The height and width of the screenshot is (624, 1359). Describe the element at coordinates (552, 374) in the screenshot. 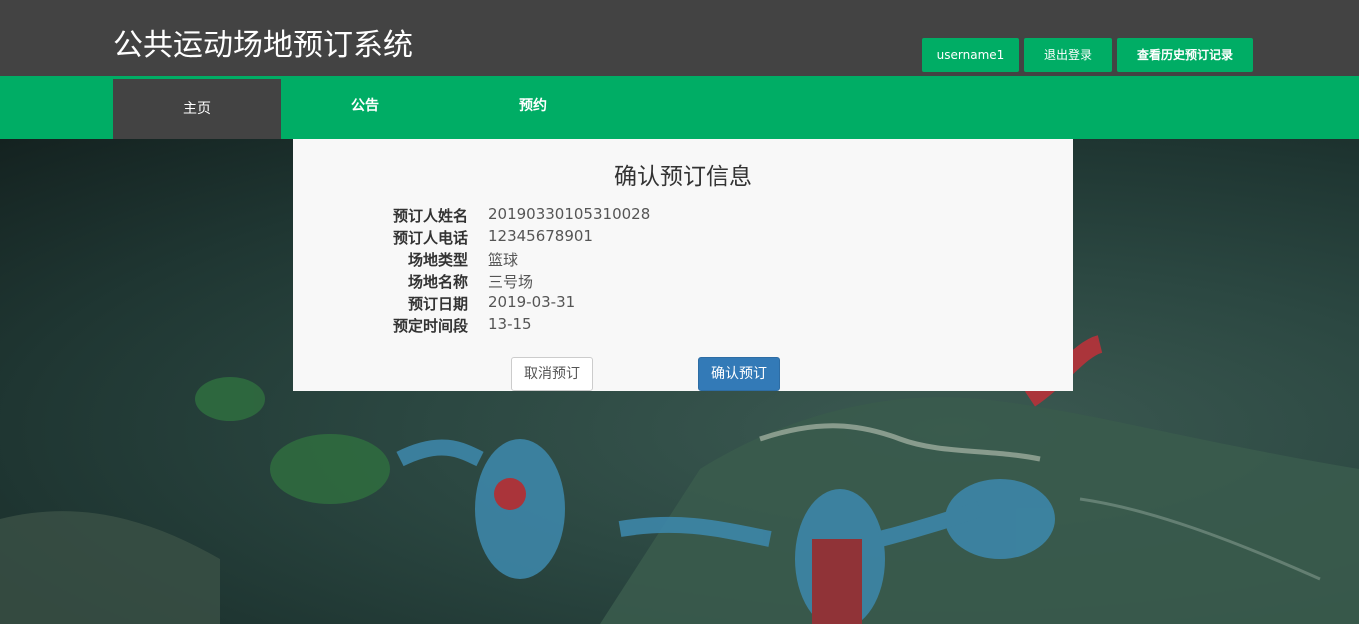

I see `cancel-booking-button: 取消预订` at that location.